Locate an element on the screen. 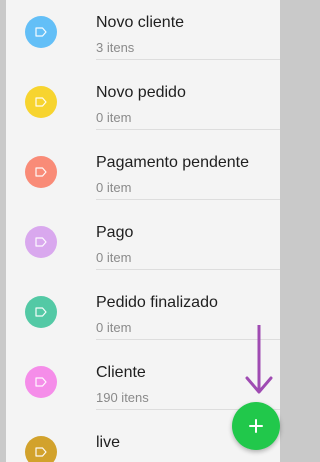  plus-icon is located at coordinates (256, 426).